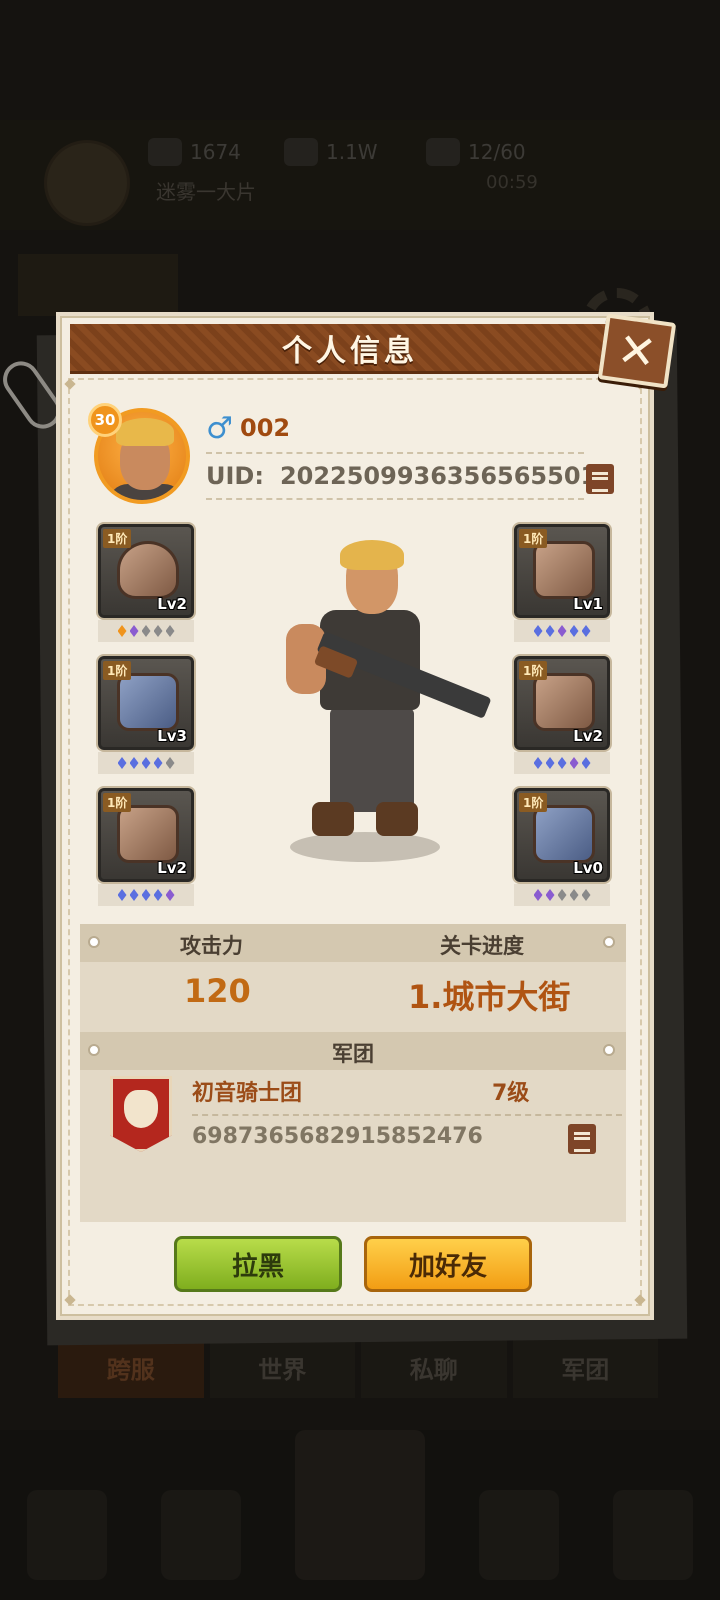 Image resolution: width=720 pixels, height=1600 pixels. Describe the element at coordinates (331, 152) in the screenshot. I see `background-stat-power: 1.1W` at that location.